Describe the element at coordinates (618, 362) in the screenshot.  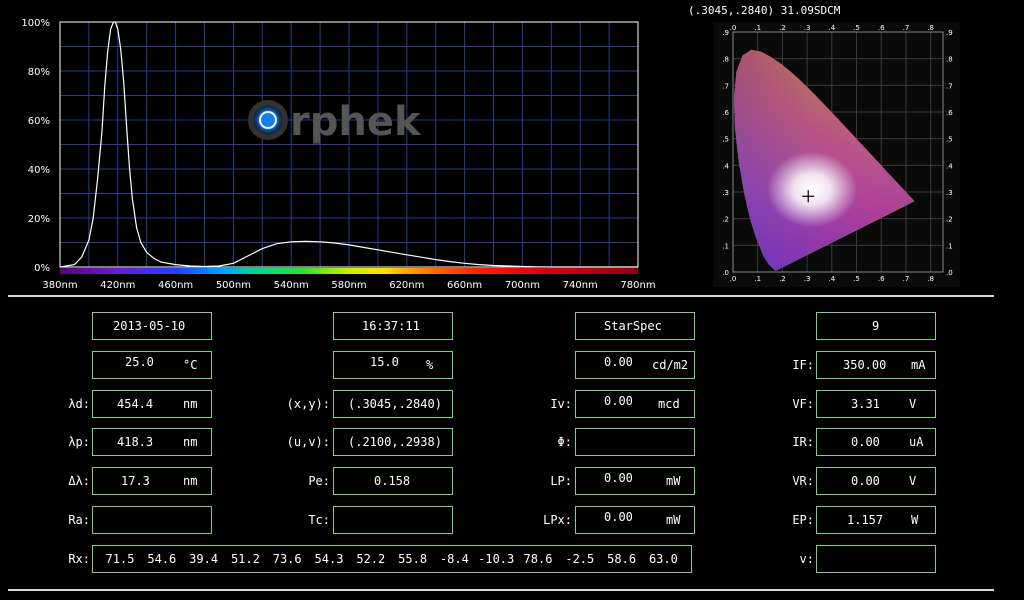
I see `luminance-value: 0.00` at that location.